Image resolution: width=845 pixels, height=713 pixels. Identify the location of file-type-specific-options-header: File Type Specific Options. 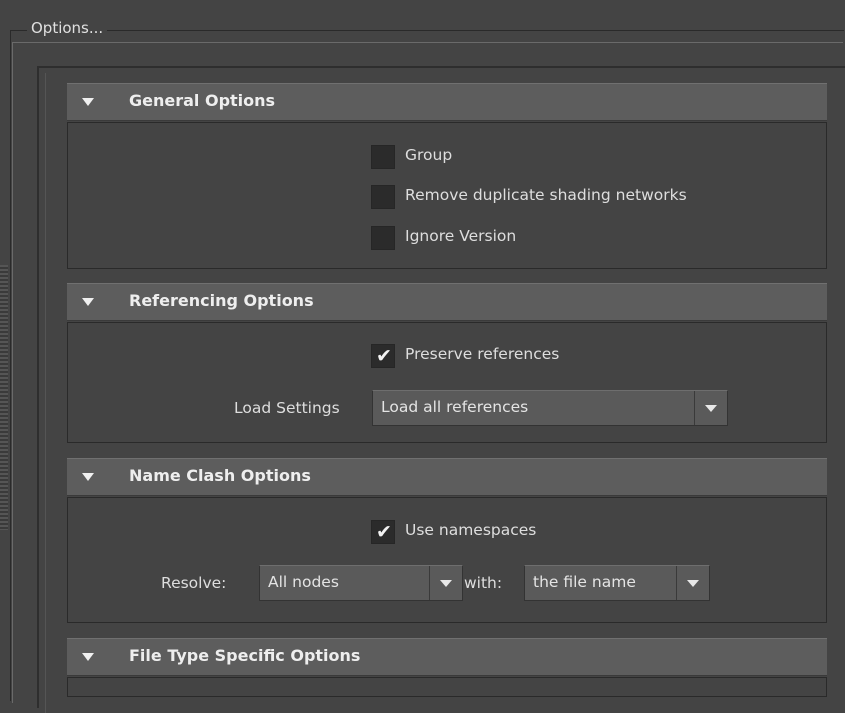
(447, 657).